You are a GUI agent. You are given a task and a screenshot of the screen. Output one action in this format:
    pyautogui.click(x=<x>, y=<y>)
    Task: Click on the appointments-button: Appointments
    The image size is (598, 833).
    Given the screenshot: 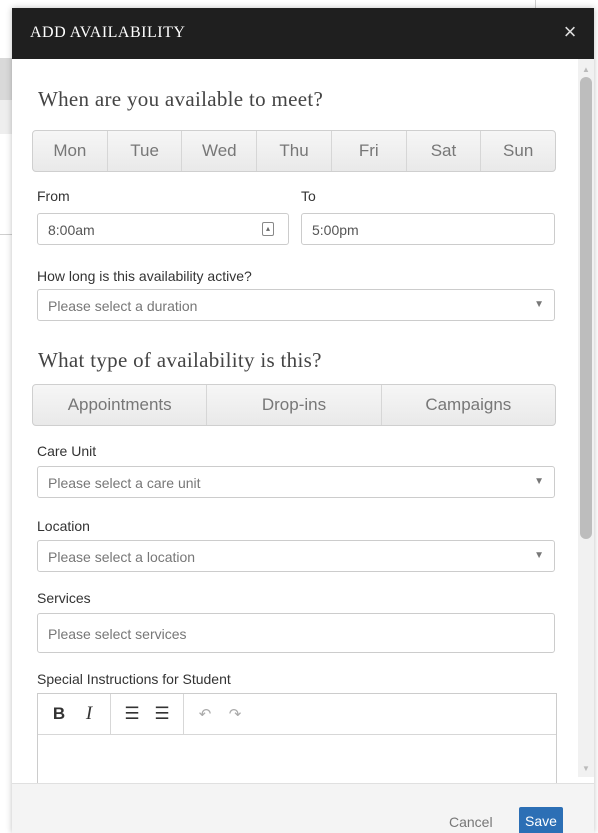 What is the action you would take?
    pyautogui.click(x=120, y=405)
    